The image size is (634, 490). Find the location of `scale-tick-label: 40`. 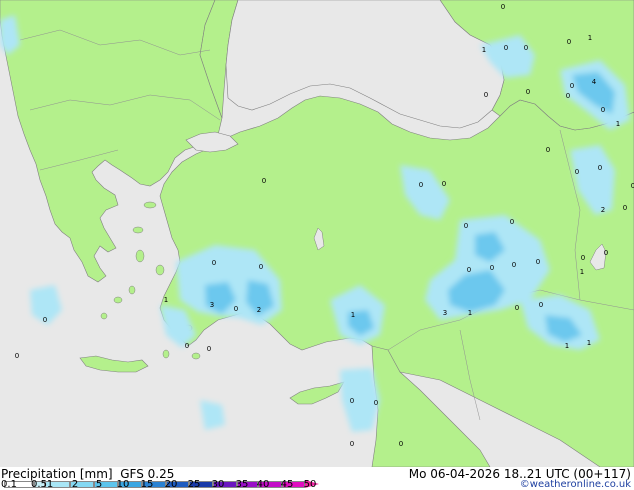

scale-tick-label: 40 is located at coordinates (263, 484).